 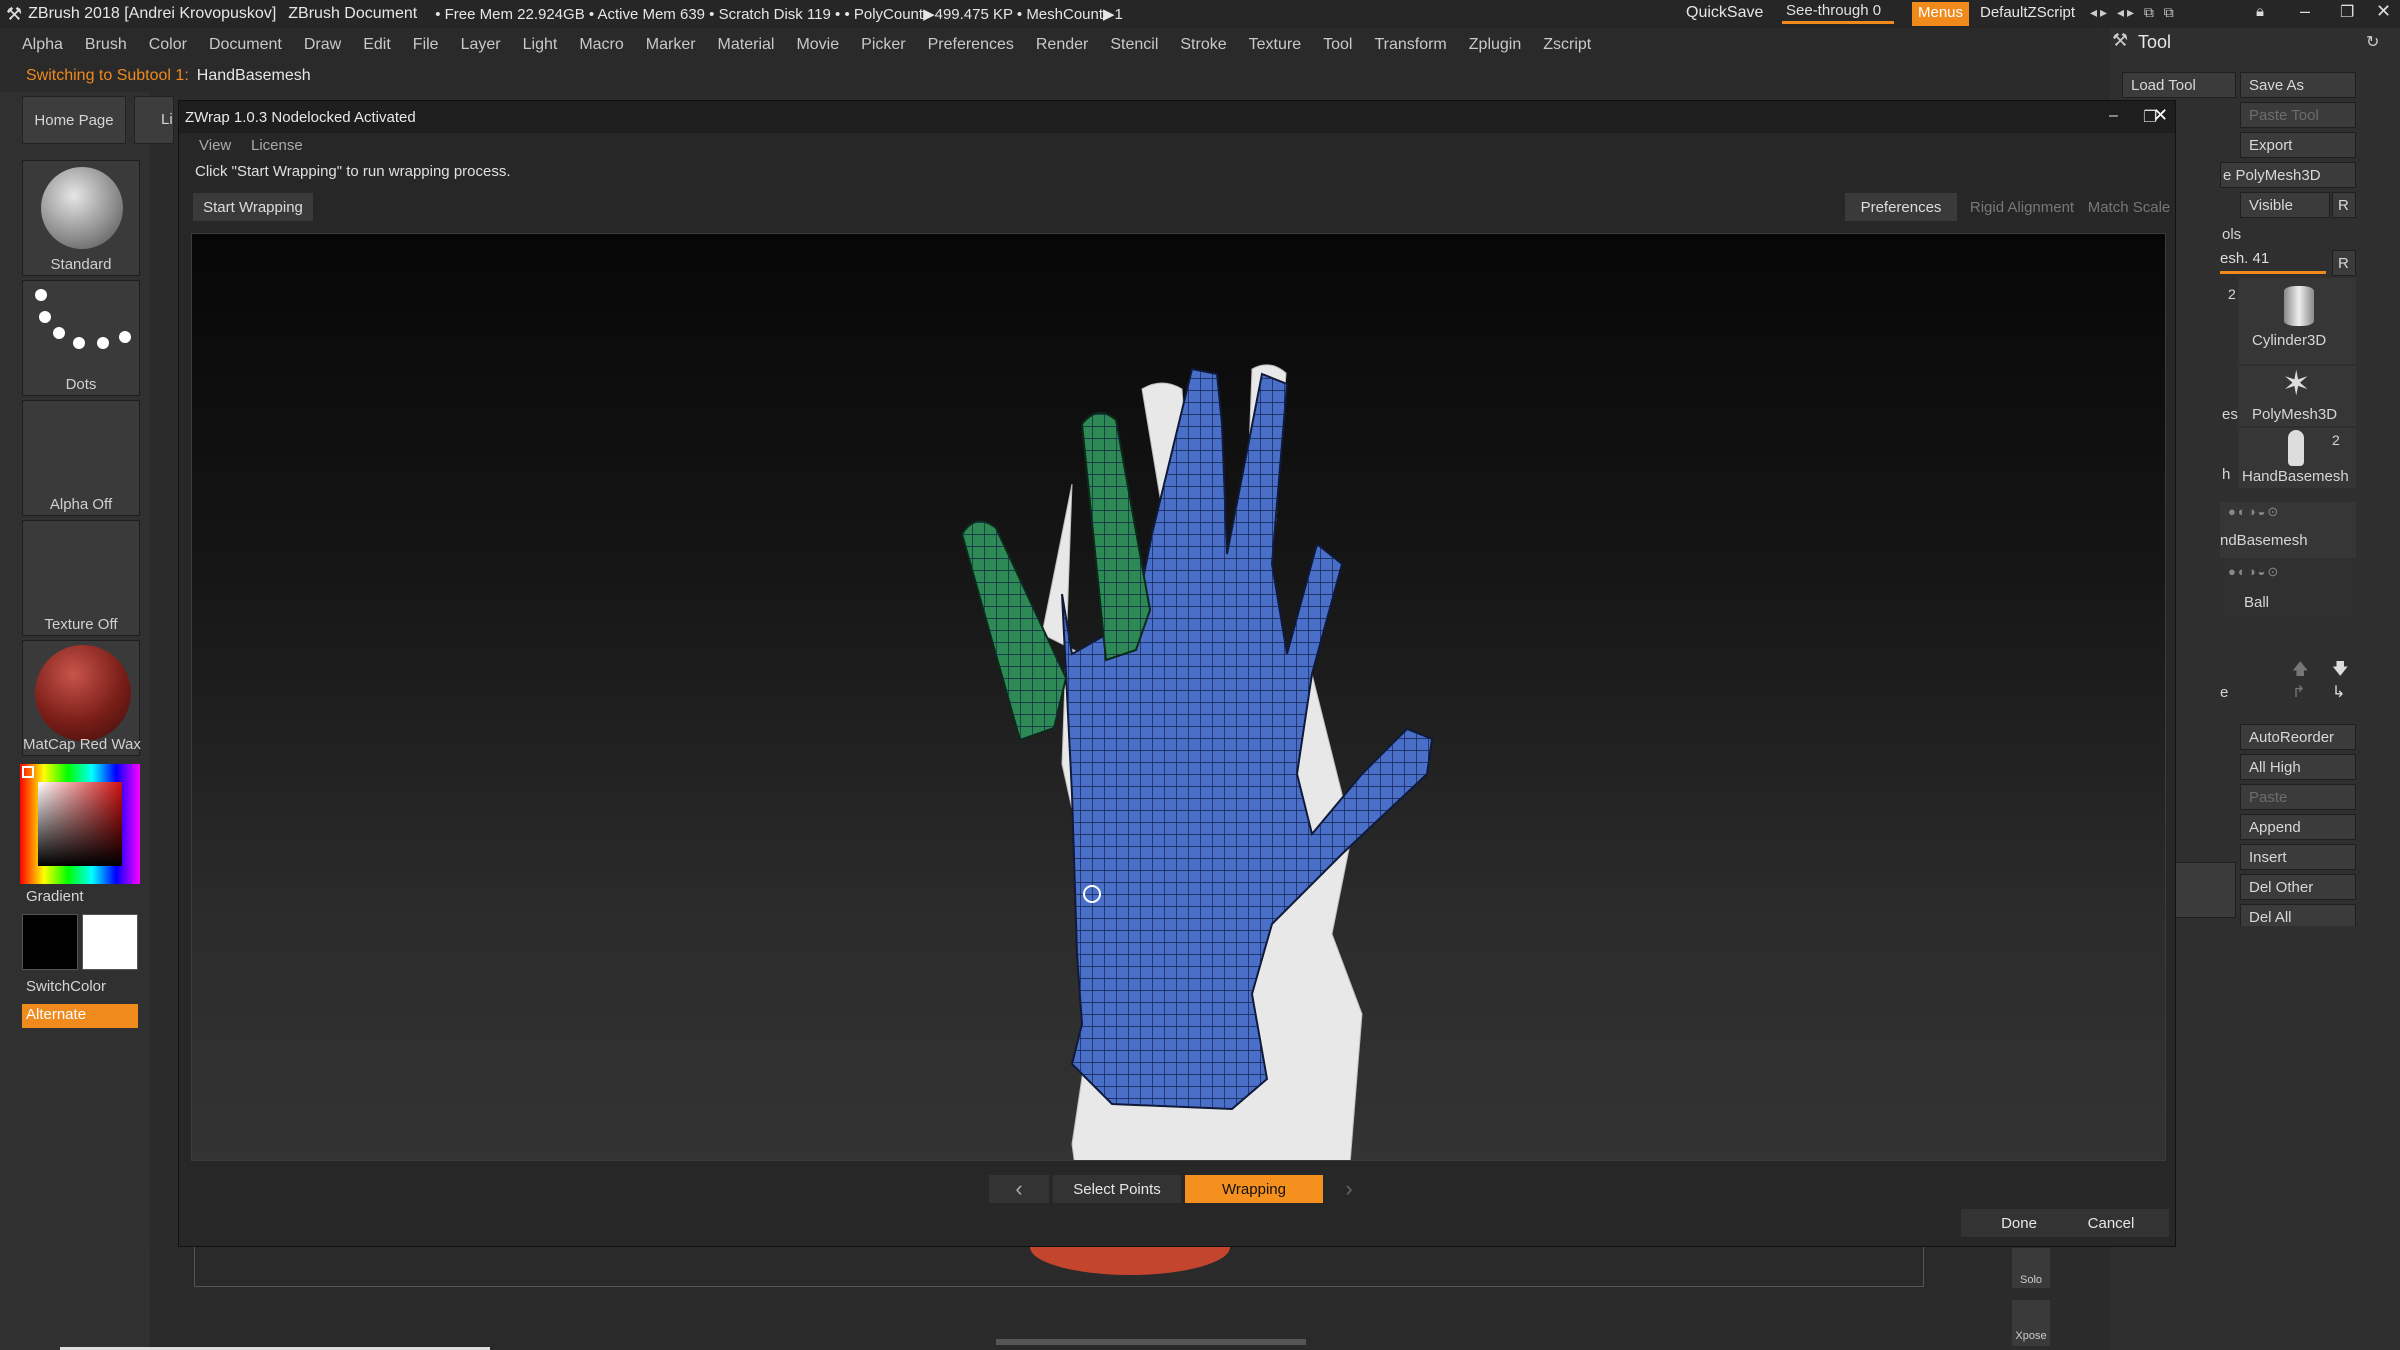 I want to click on switchcolor-button: SwitchColor, so click(x=66, y=986).